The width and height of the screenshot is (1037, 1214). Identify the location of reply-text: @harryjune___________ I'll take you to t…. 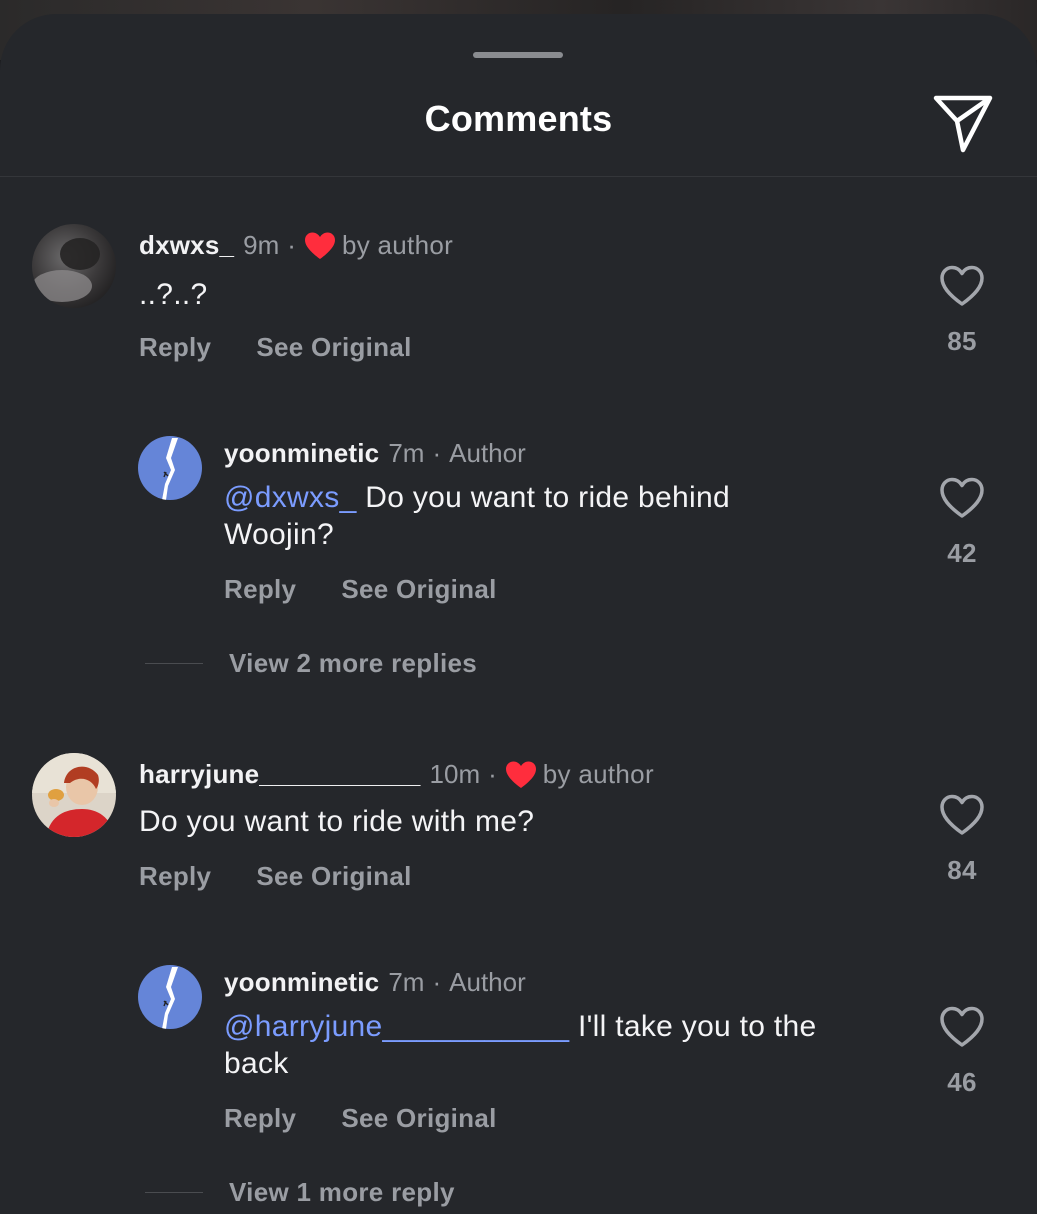
(564, 1045).